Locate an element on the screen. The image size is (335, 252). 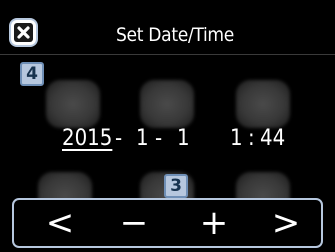
previous-field-button: < is located at coordinates (60, 223).